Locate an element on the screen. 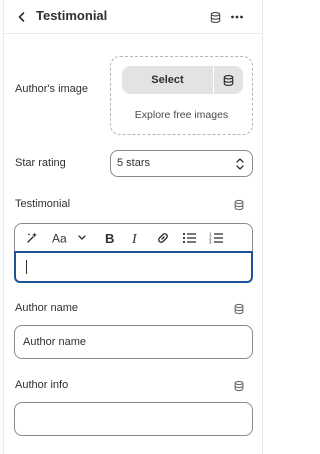 The height and width of the screenshot is (454, 320). author-name-input: Author name is located at coordinates (133, 342).